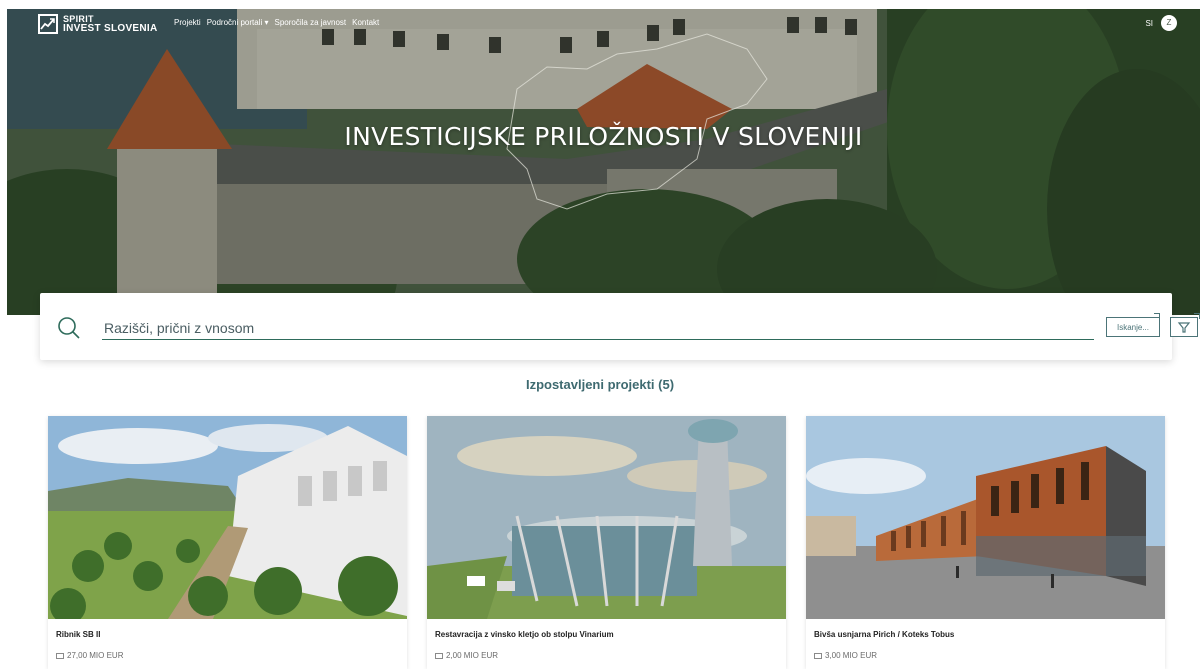 This screenshot has height=669, width=1200. I want to click on project-price-value: 2,00 MIO EUR, so click(472, 655).